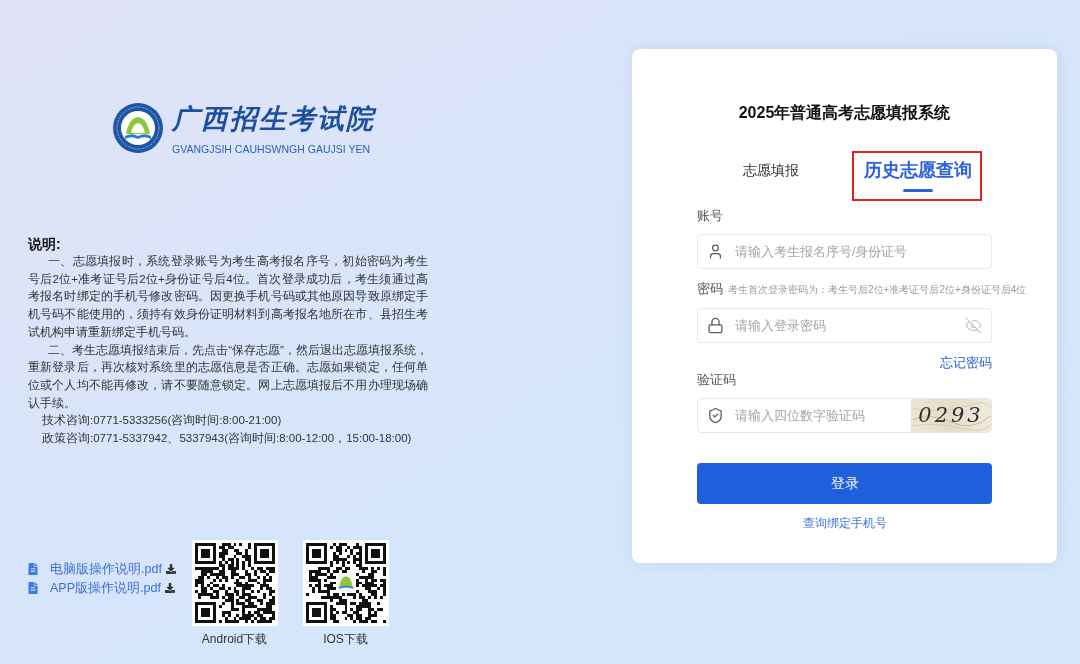 The width and height of the screenshot is (1080, 664). Describe the element at coordinates (844, 523) in the screenshot. I see `bind-phone-link: 查询绑定手机号` at that location.